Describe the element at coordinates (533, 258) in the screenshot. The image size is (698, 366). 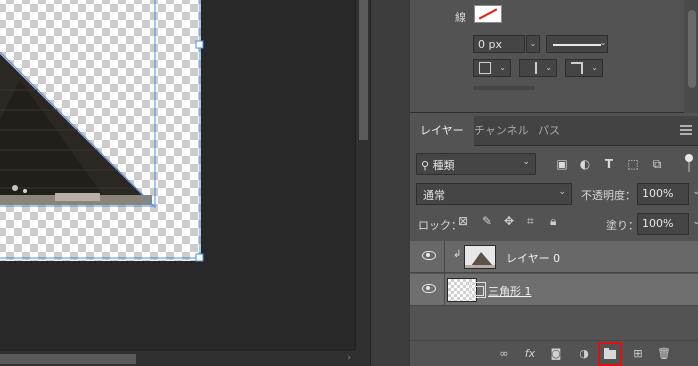
I see `layer-name: レイヤー 0` at that location.